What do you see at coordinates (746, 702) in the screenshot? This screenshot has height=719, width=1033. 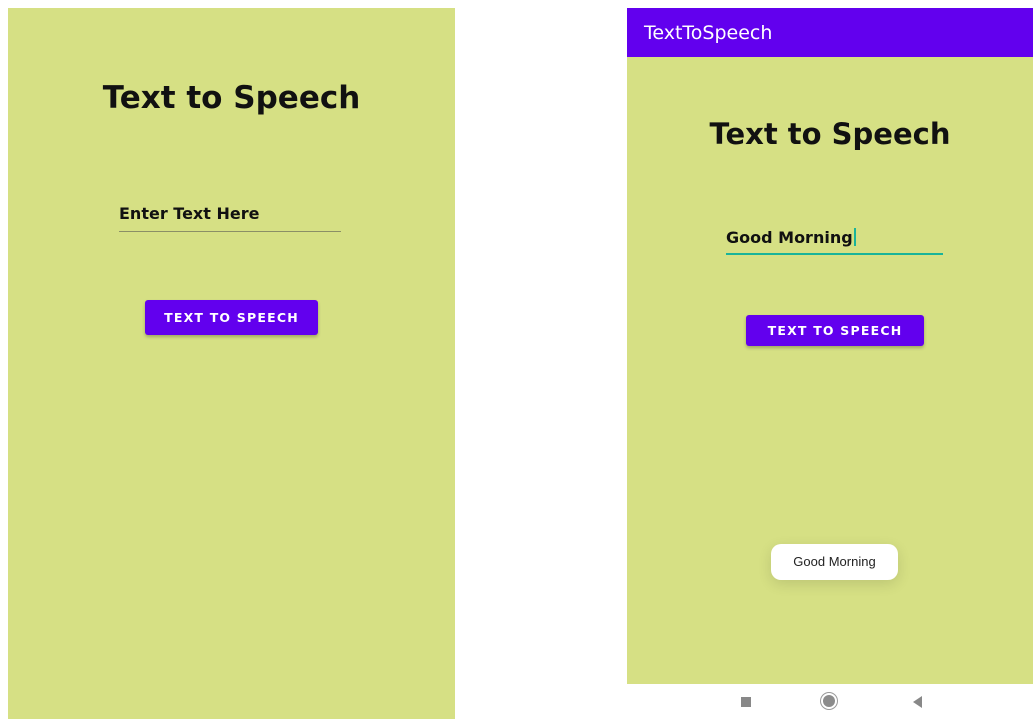 I see `recents-icon` at bounding box center [746, 702].